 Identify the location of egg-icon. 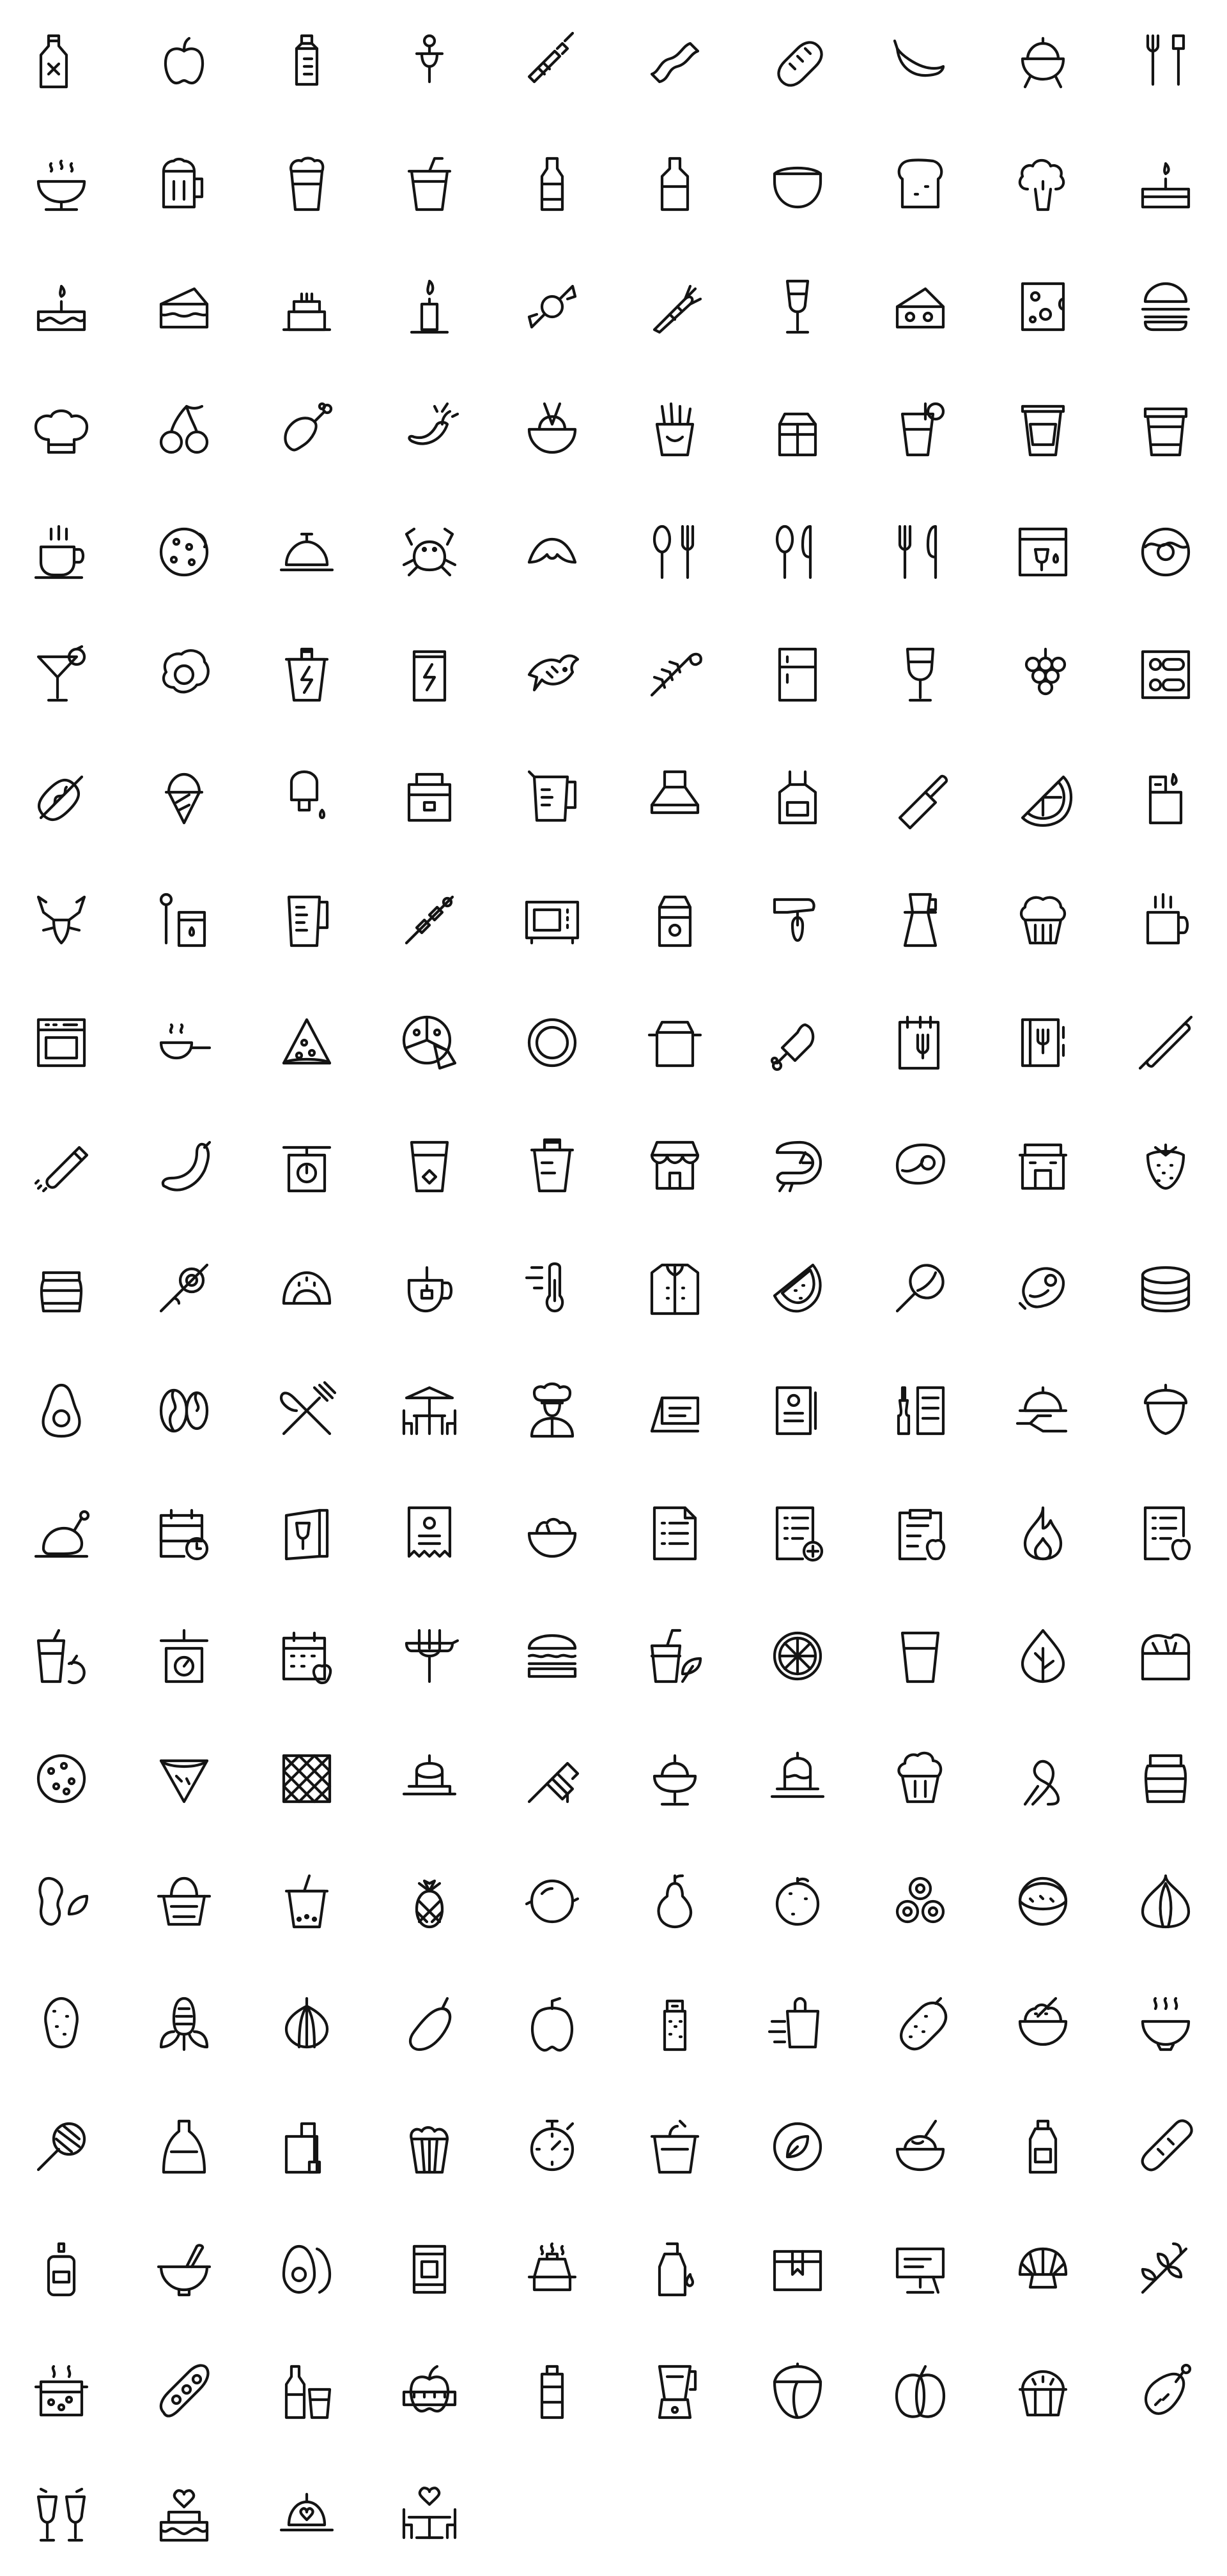
(306, 2269).